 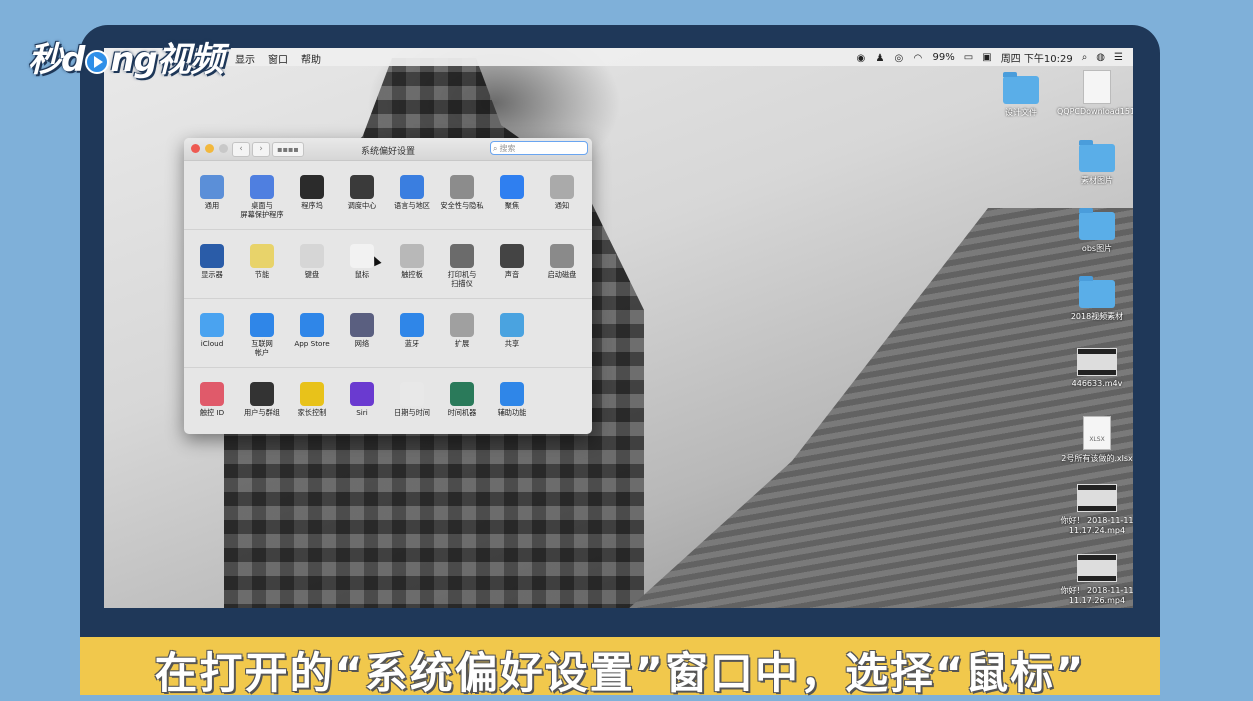 I want to click on pref-pane-security: 安全性与隐私, so click(x=462, y=193).